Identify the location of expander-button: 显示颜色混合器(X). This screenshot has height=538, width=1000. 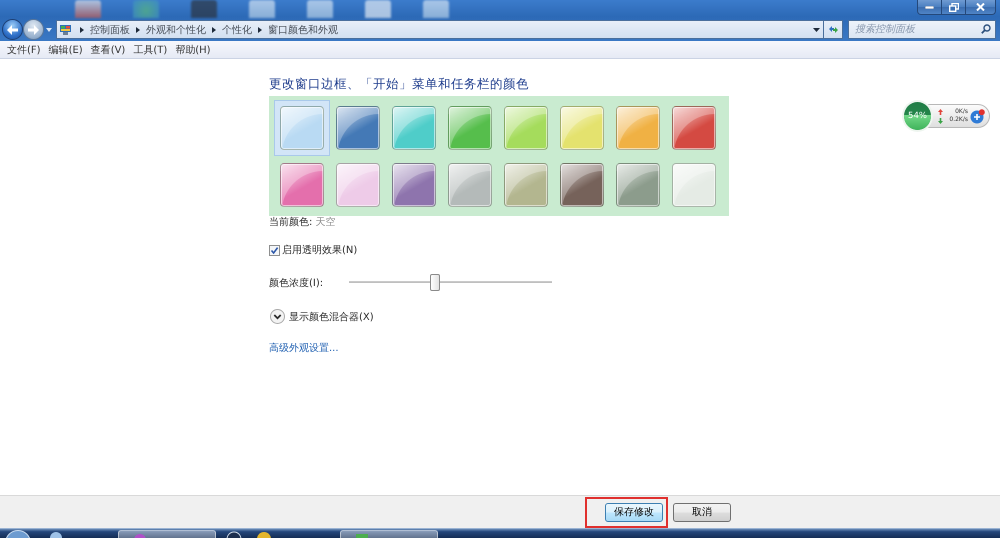
(322, 316).